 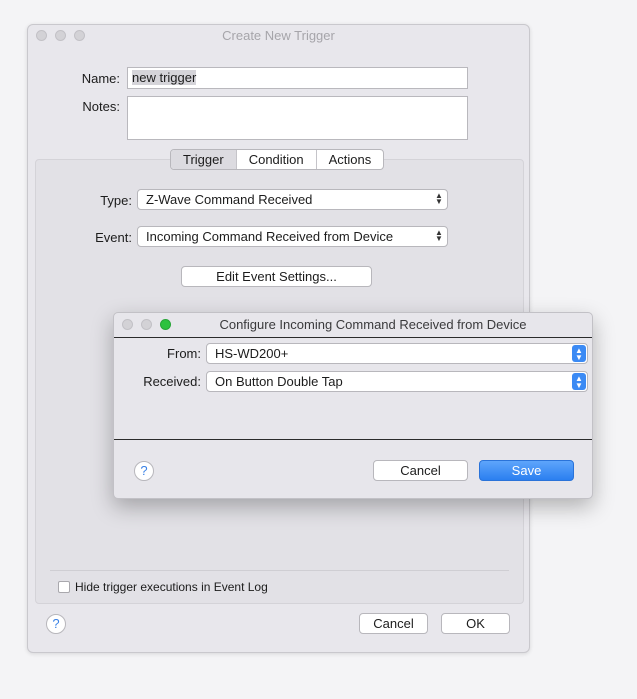 What do you see at coordinates (113, 237) in the screenshot?
I see `event-label: Event:` at bounding box center [113, 237].